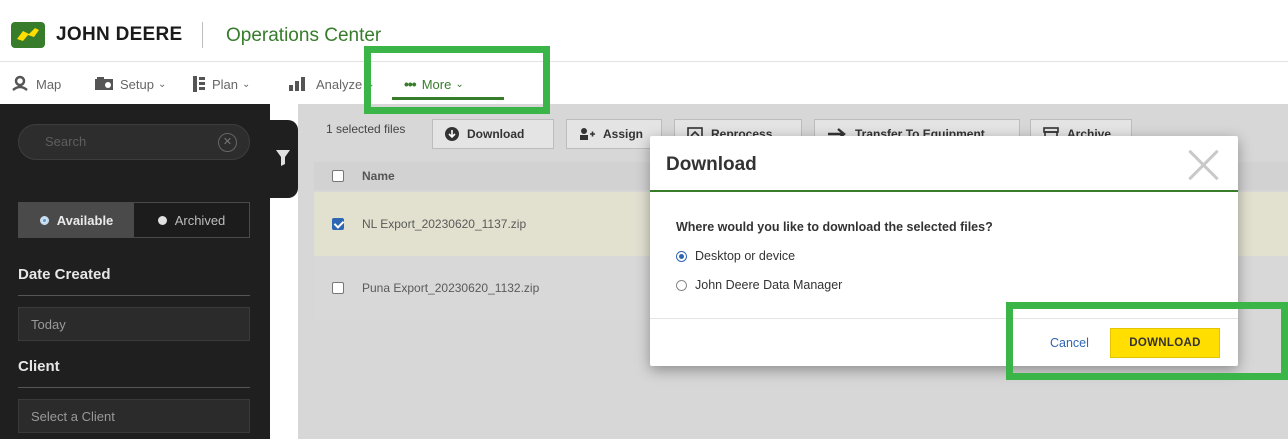 Image resolution: width=1288 pixels, height=439 pixels. Describe the element at coordinates (644, 83) in the screenshot. I see `main-nav: Map Setup ⌄ Plan ⌄ Analyze ⌄ ••• More ⌄` at that location.